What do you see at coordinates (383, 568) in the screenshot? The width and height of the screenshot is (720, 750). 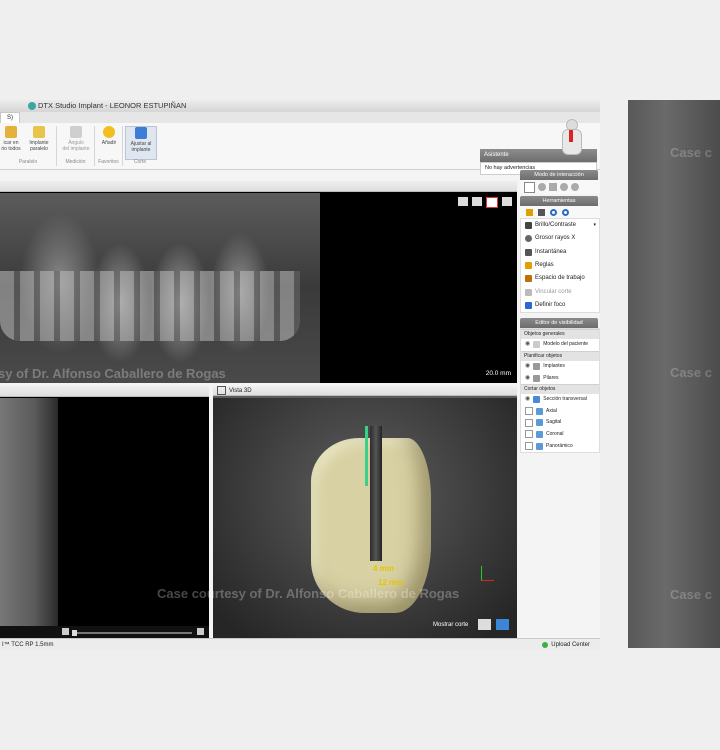 I see `measurement-label: 4 mm` at bounding box center [383, 568].